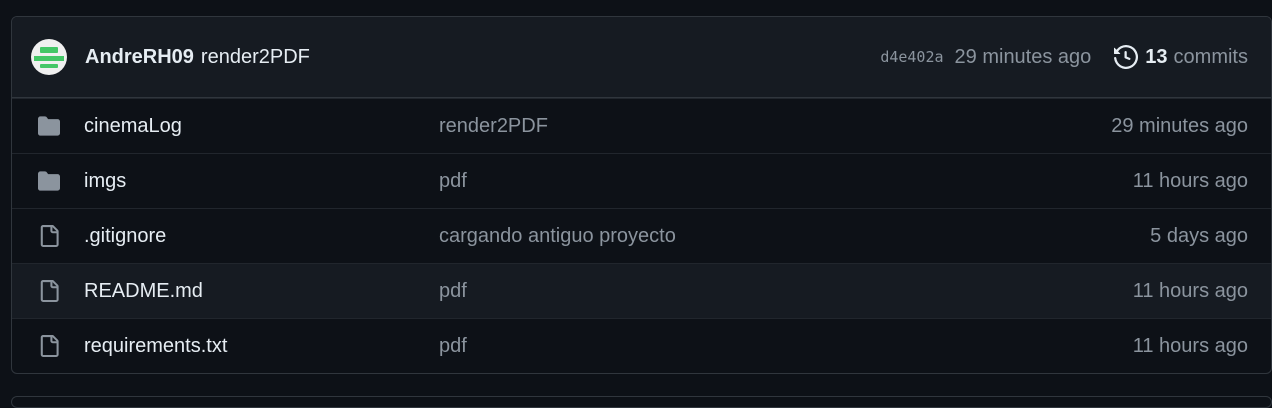 This screenshot has height=408, width=1272. Describe the element at coordinates (255, 57) in the screenshot. I see `commit-message-link: render2PDF` at that location.